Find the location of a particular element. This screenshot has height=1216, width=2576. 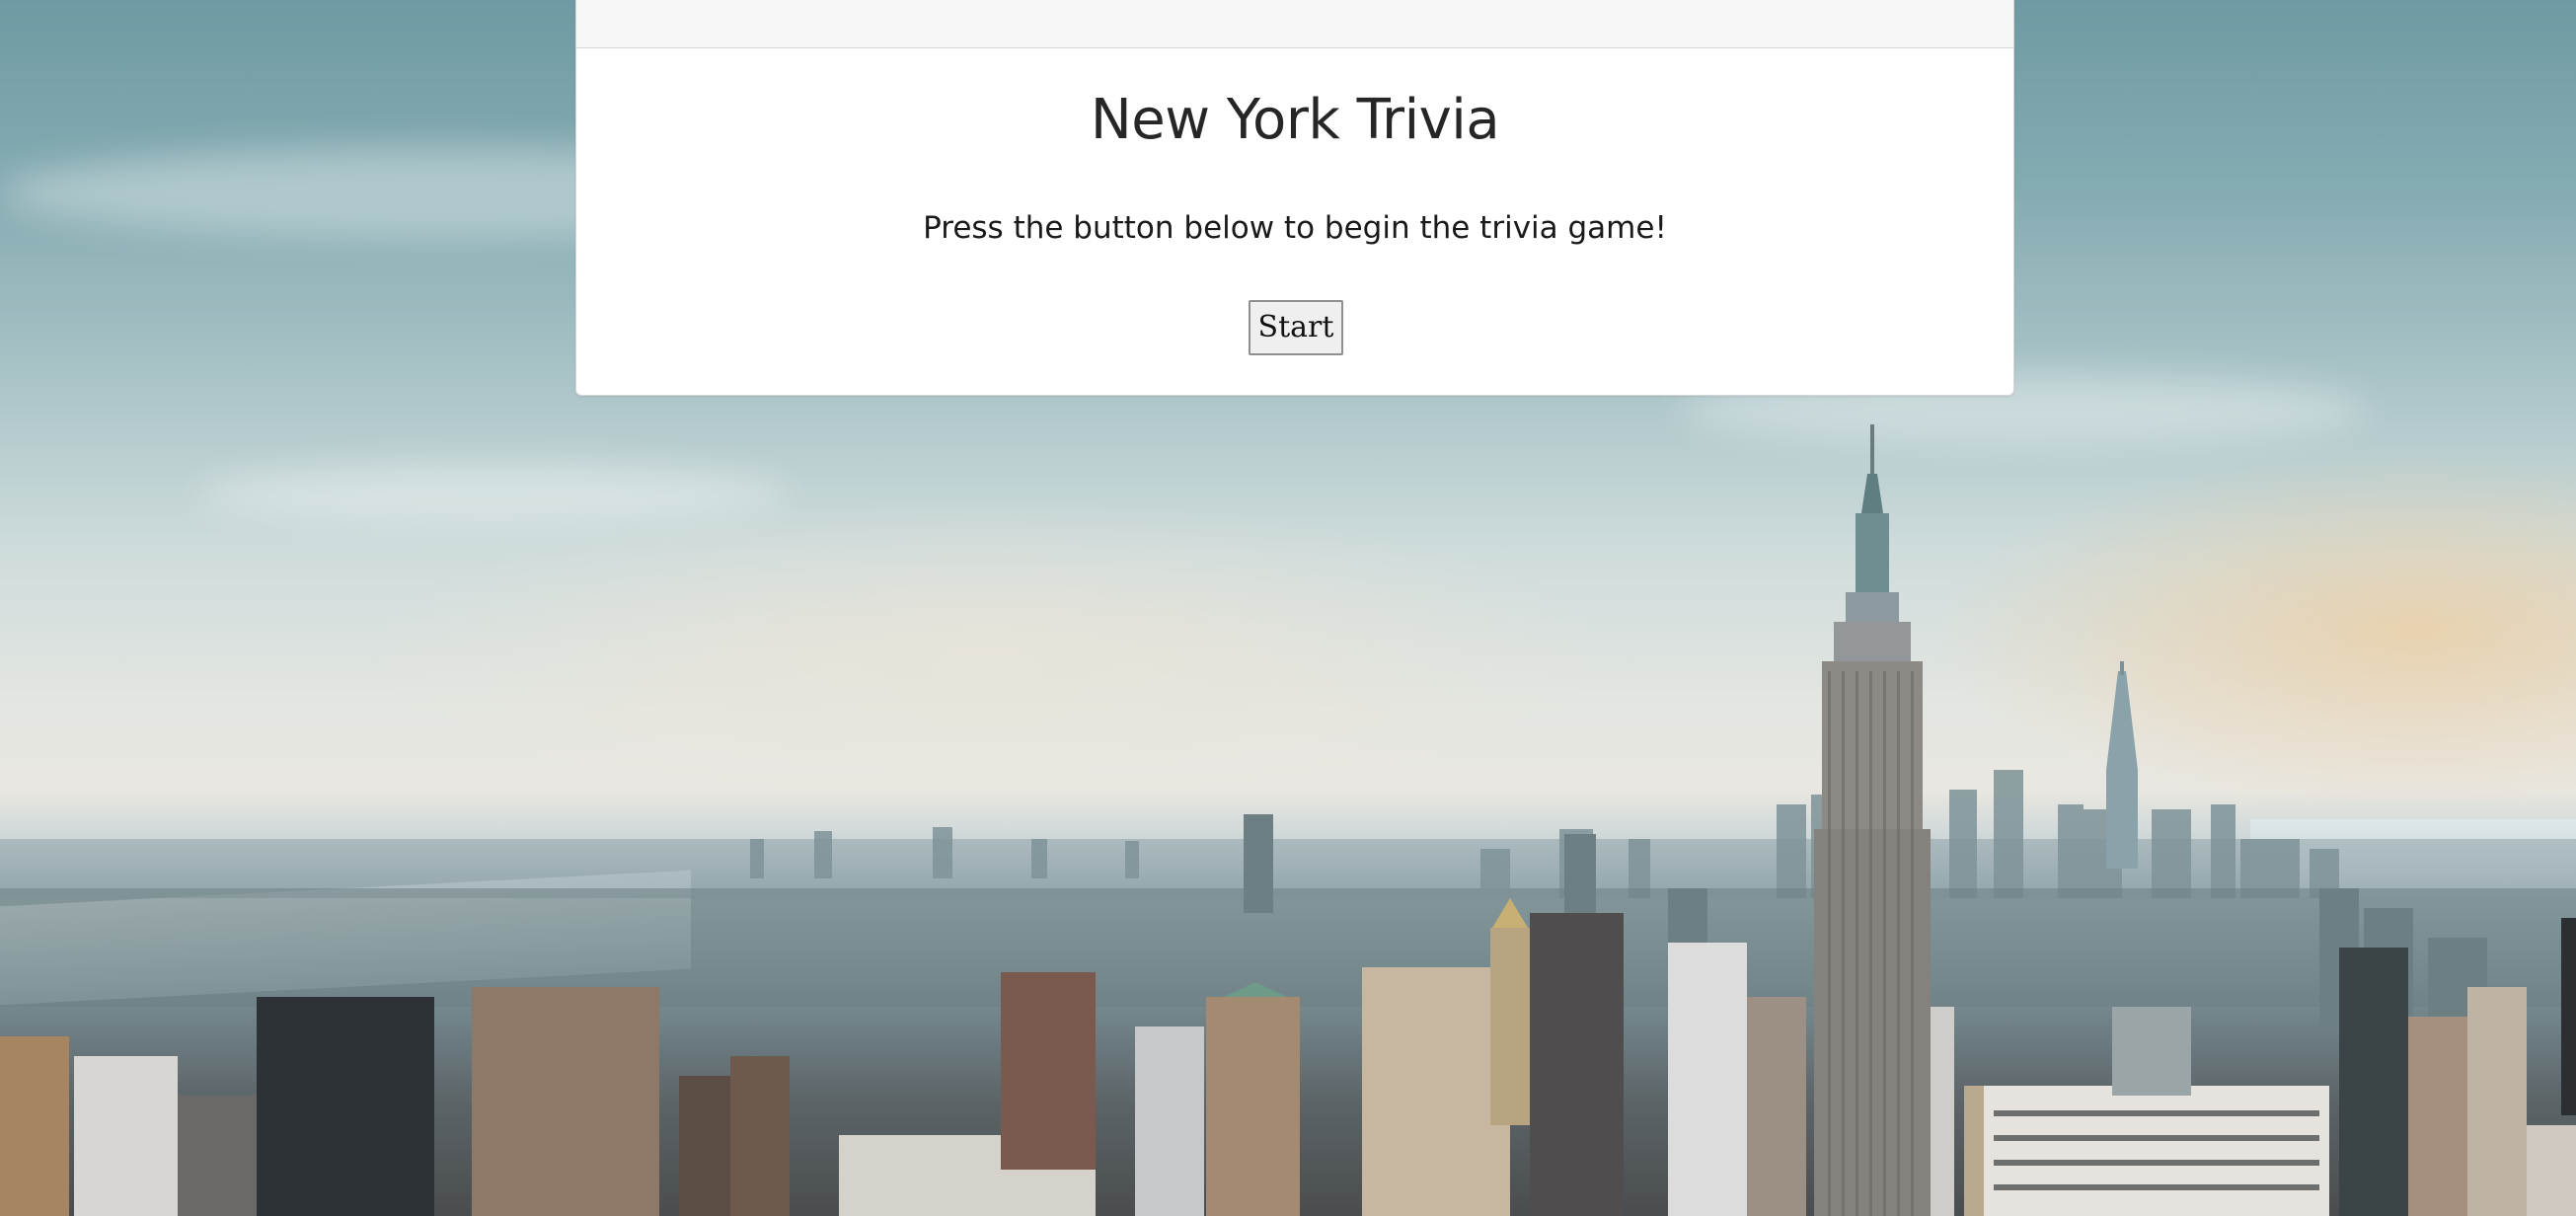

page-title: New York Trivia is located at coordinates (1295, 120).